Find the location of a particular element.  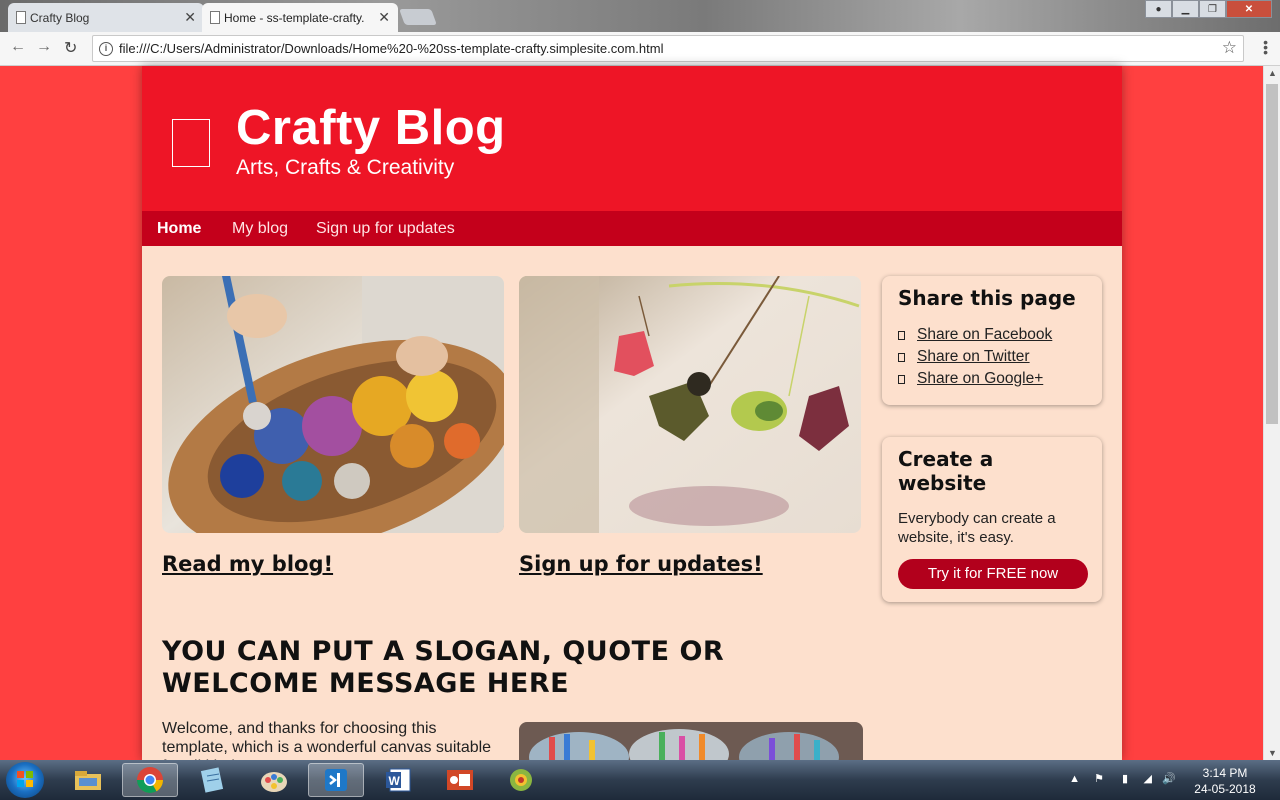

svg-text: W is located at coordinates (395, 781).